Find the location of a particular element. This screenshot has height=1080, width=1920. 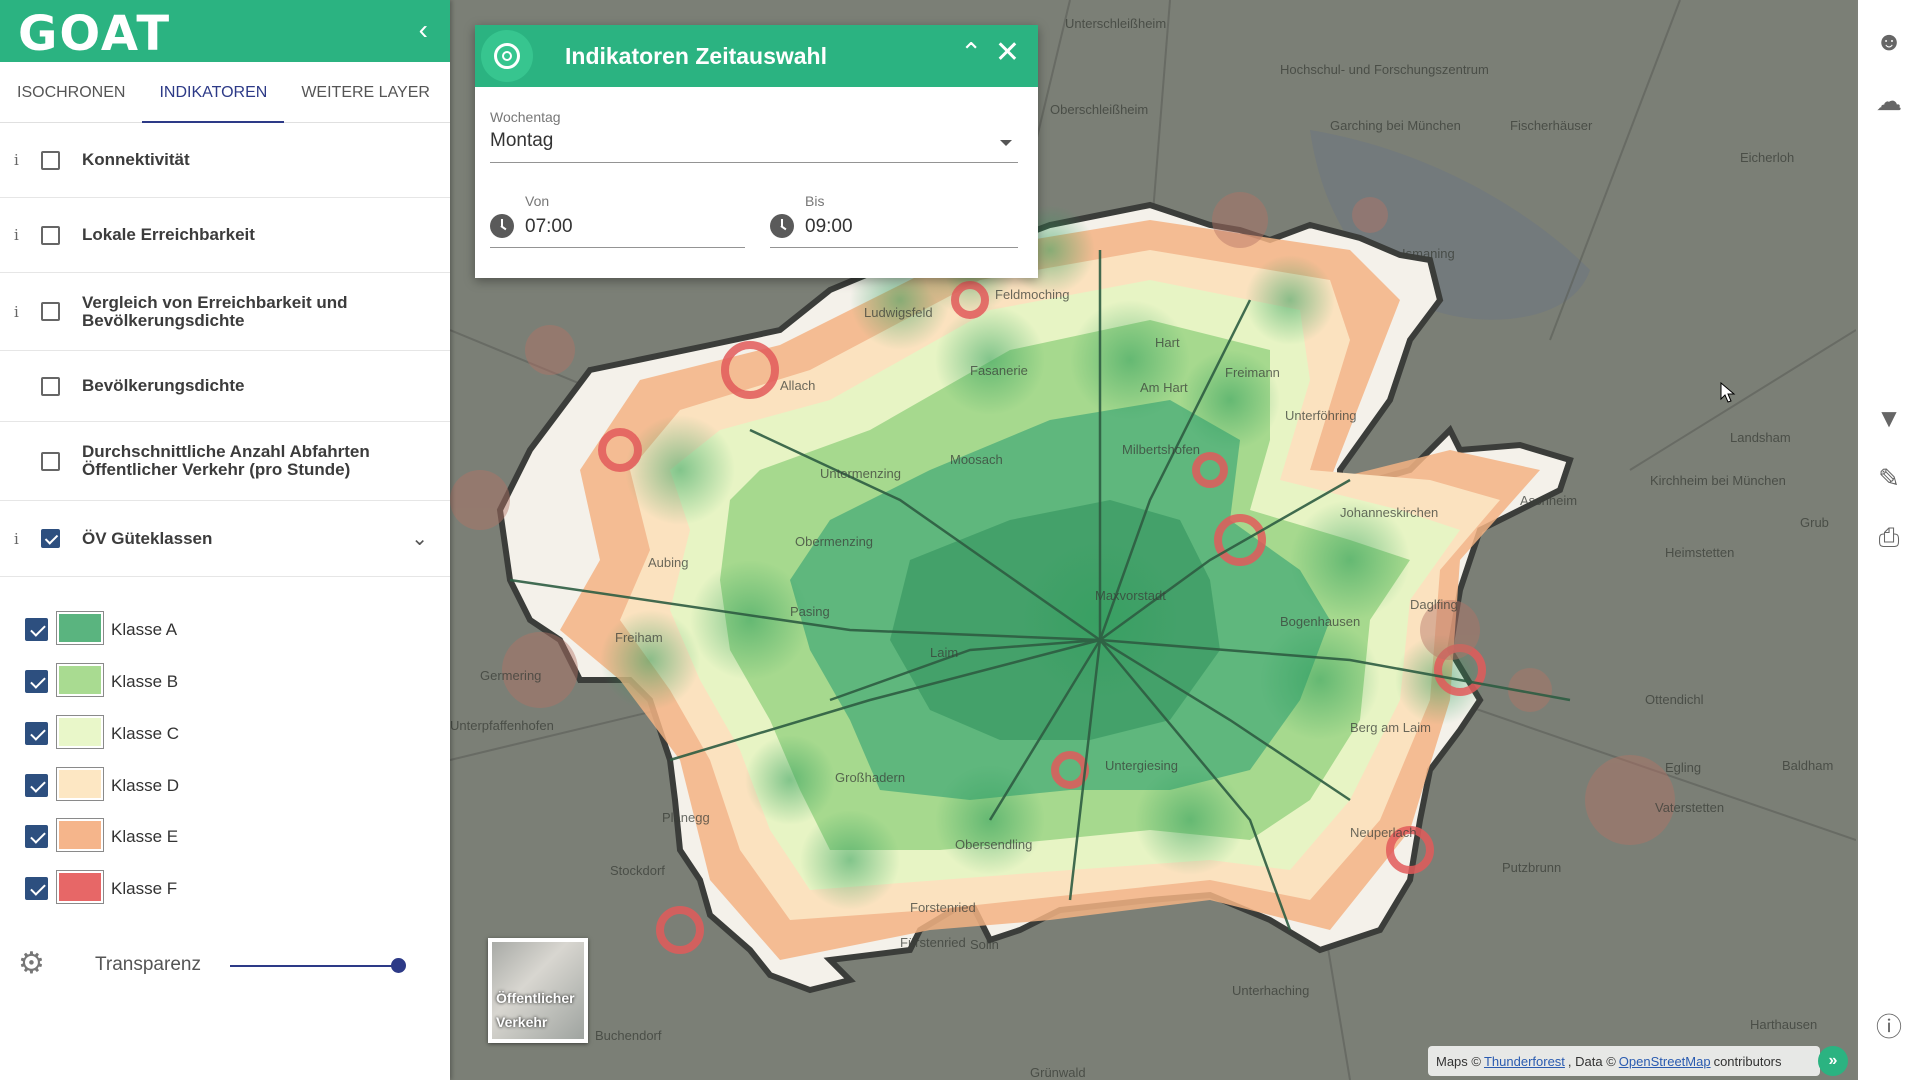

map-label: Freiham is located at coordinates (639, 637).